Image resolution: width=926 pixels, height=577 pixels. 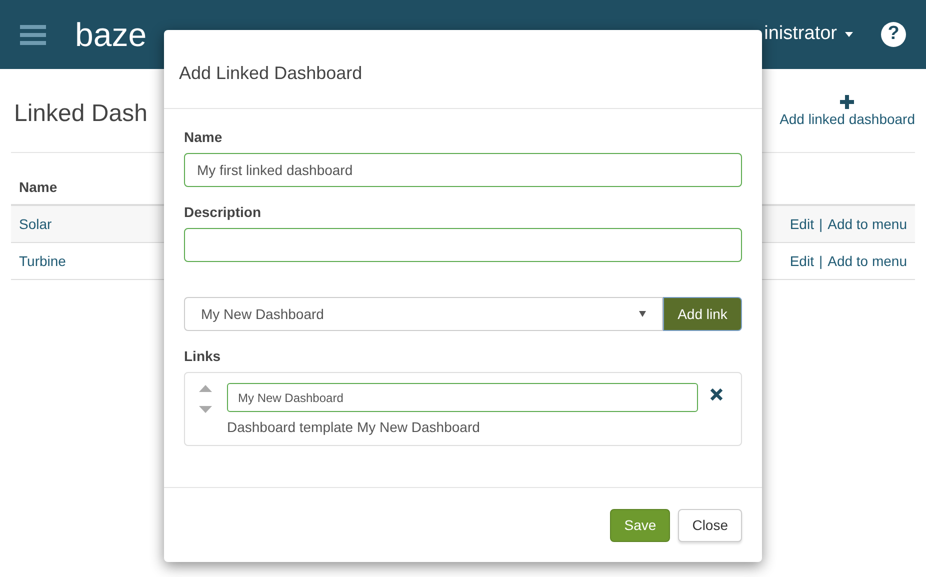 I want to click on help-icon: ?, so click(x=893, y=34).